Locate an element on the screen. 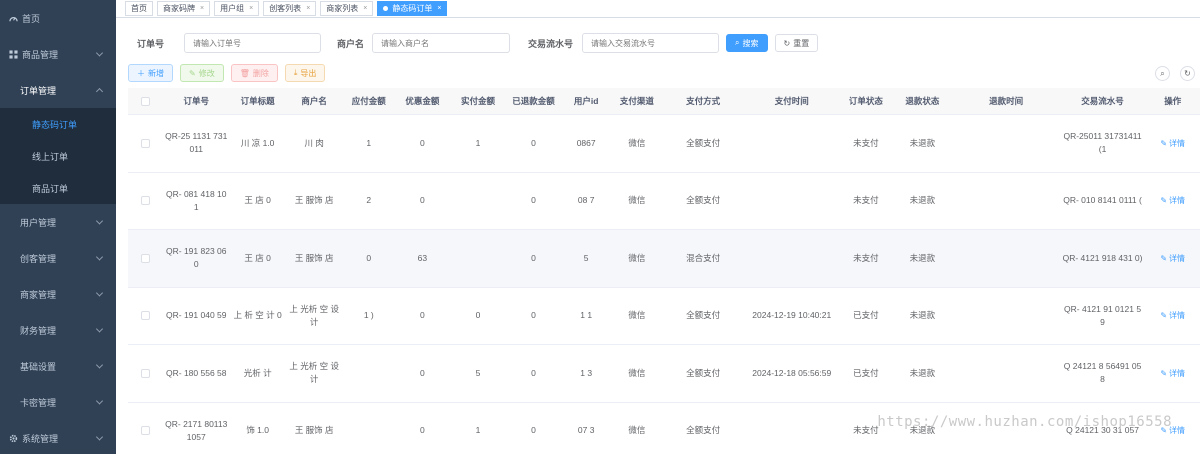 The height and width of the screenshot is (454, 1200). sidebar-item-online-orders: 线上订单 is located at coordinates (58, 156).